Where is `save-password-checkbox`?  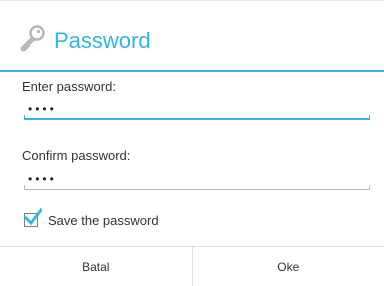 save-password-checkbox is located at coordinates (33, 217).